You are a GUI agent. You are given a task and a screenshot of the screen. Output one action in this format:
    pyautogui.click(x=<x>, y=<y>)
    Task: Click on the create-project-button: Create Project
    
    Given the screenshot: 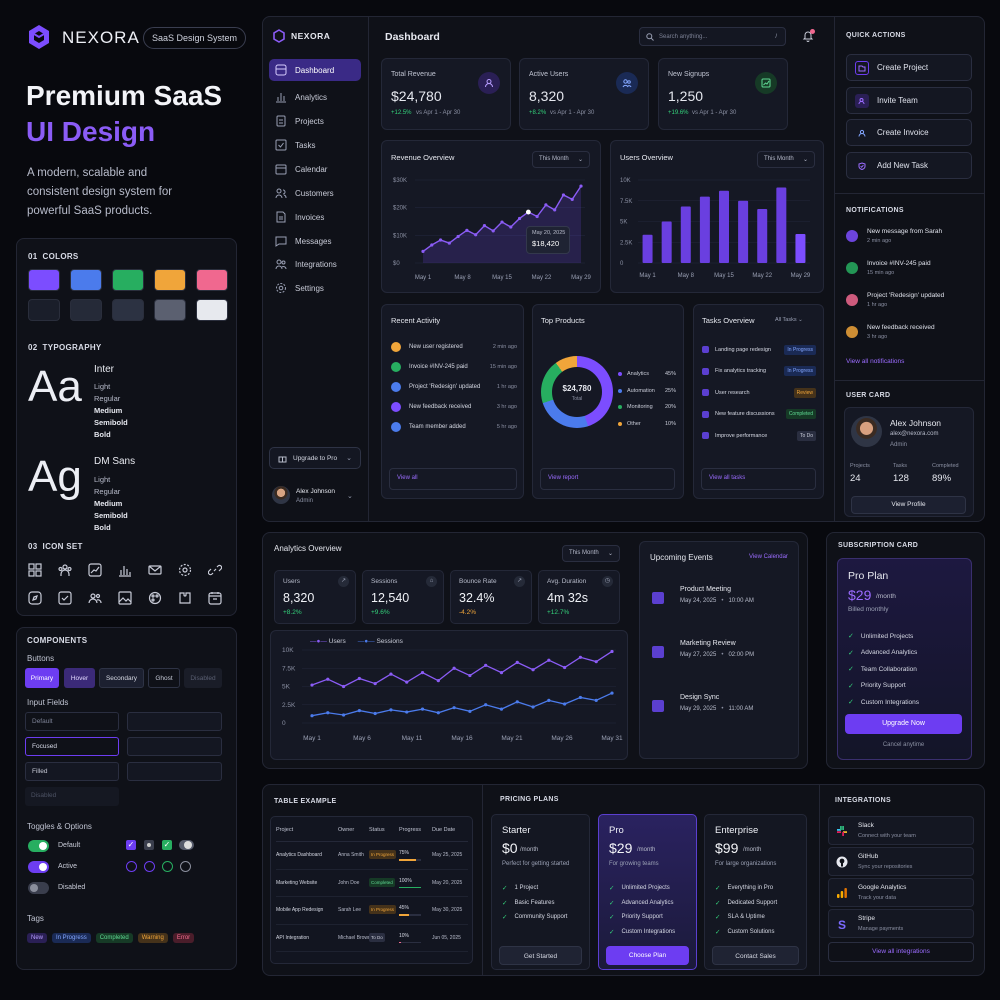 What is the action you would take?
    pyautogui.click(x=909, y=67)
    